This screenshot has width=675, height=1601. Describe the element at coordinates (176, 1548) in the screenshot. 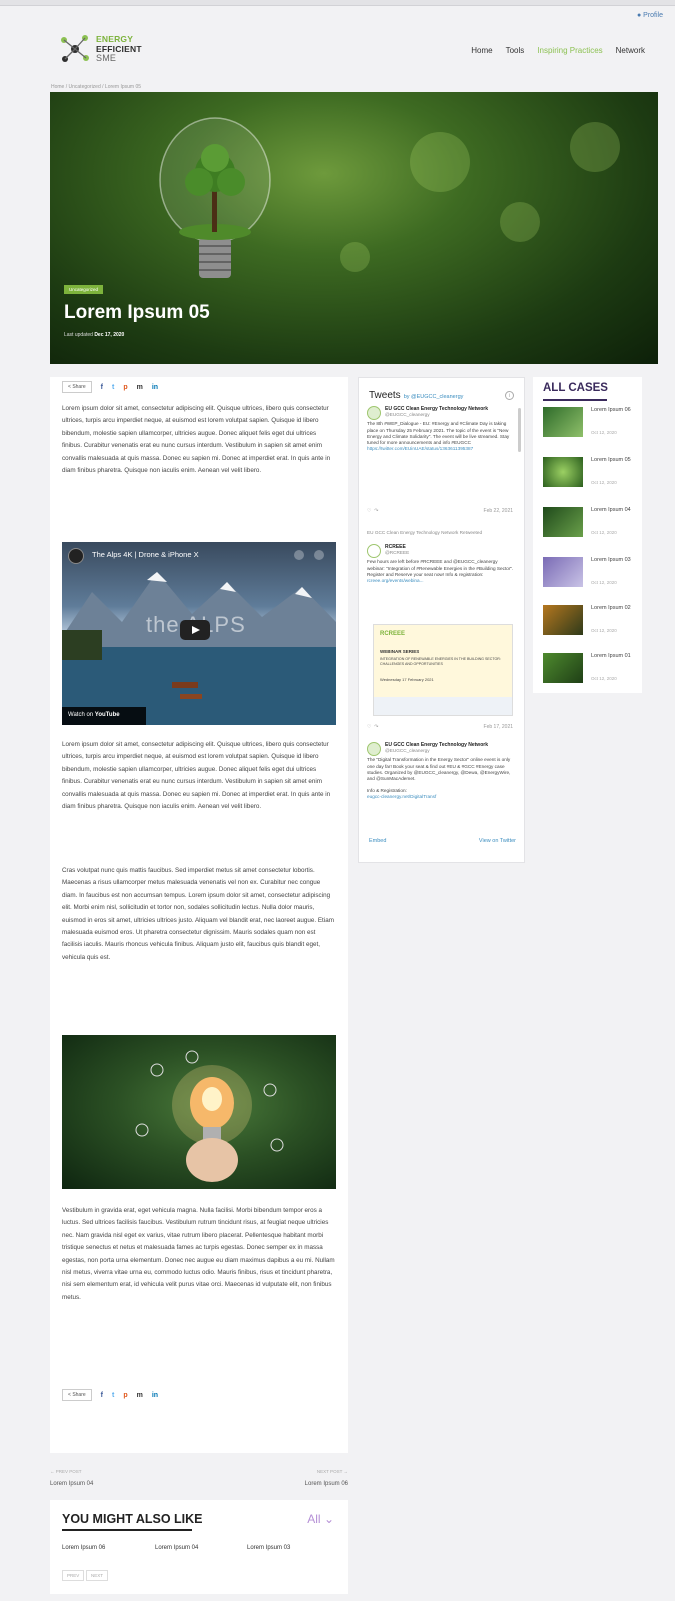

I see `related-item: Lorem Ipsum 04` at that location.